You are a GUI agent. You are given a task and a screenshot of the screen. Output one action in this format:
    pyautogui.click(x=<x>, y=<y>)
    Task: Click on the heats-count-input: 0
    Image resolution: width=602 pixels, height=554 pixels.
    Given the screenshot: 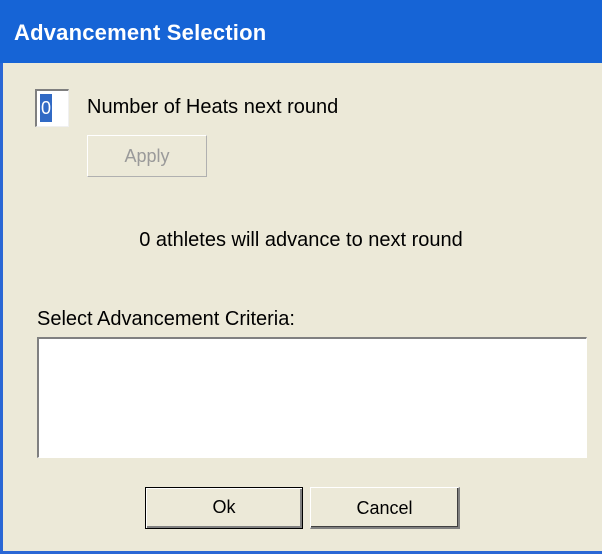 What is the action you would take?
    pyautogui.click(x=52, y=108)
    